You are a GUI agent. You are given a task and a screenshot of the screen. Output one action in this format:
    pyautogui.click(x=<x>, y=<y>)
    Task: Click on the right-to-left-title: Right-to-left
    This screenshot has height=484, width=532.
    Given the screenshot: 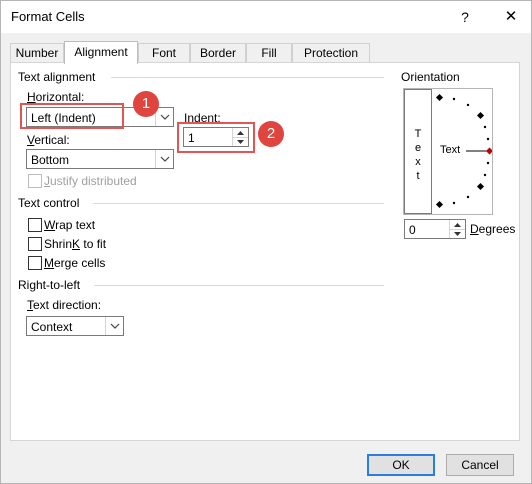 What is the action you would take?
    pyautogui.click(x=49, y=285)
    